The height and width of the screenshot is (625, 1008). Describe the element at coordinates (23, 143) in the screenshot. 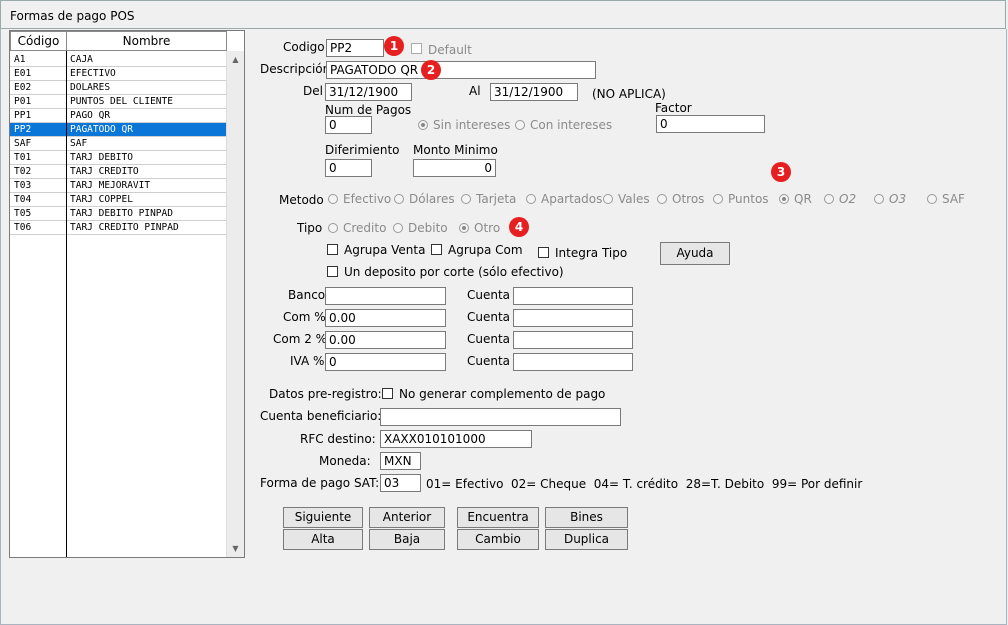

I see `row-code: SAF` at that location.